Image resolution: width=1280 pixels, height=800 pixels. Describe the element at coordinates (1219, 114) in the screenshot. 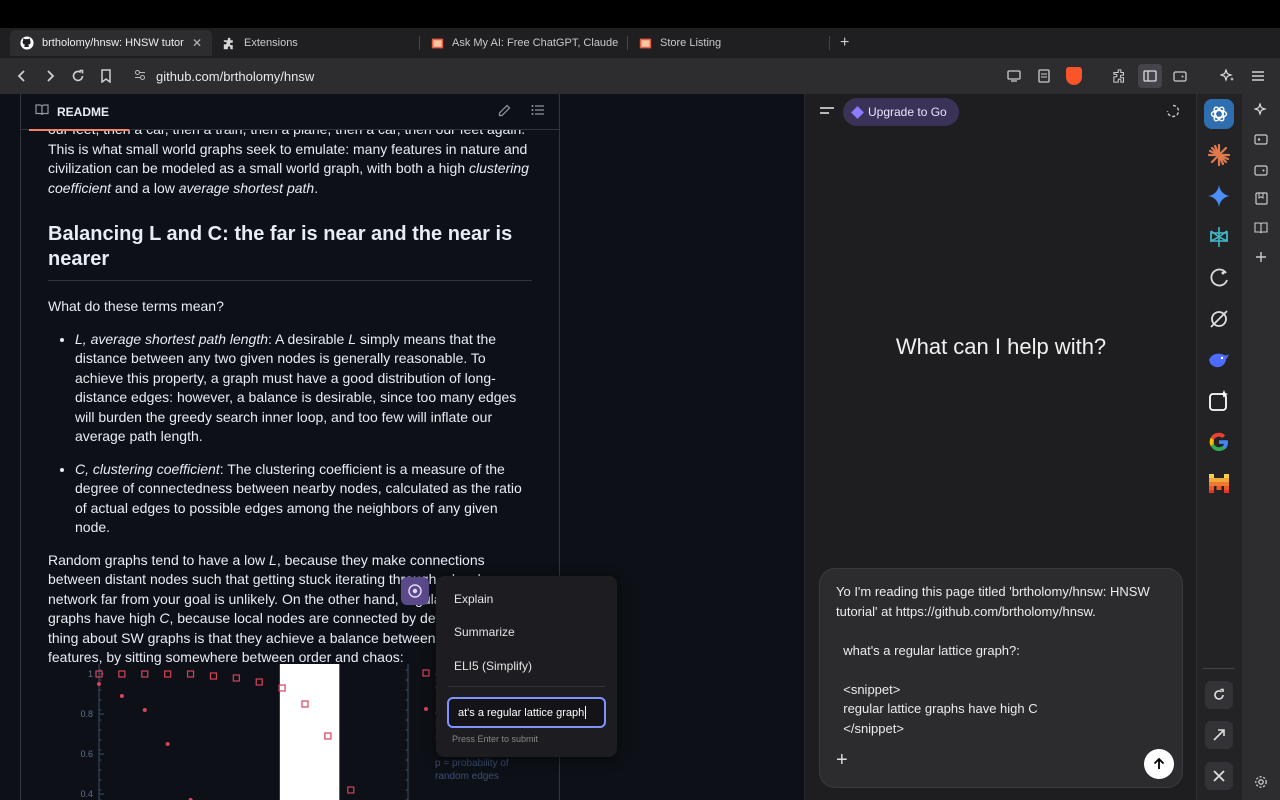

I see `chatgpt-icon` at that location.